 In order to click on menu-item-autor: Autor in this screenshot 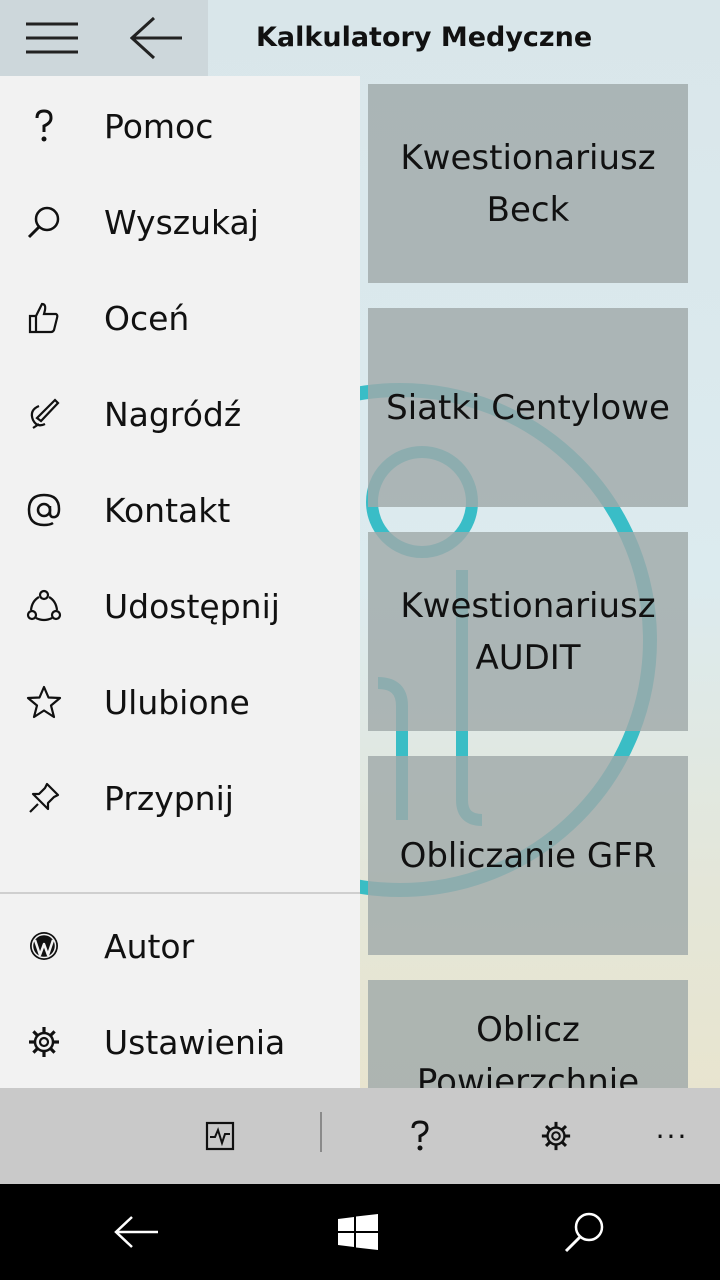, I will do `click(180, 946)`.